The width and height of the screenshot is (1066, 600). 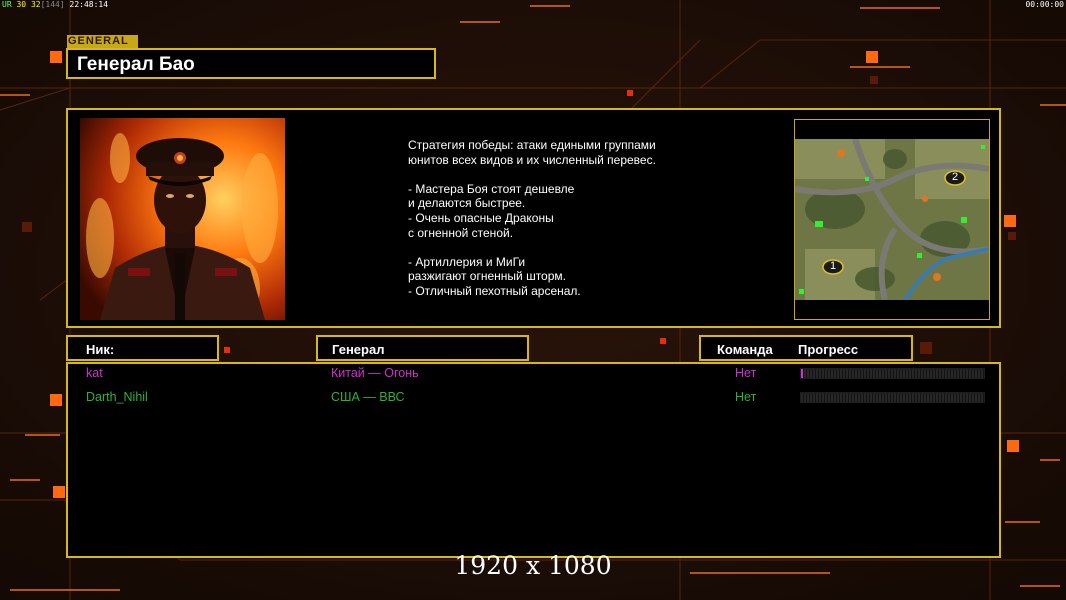 I want to click on resolution-label: 1920 x 1080, so click(x=533, y=565).